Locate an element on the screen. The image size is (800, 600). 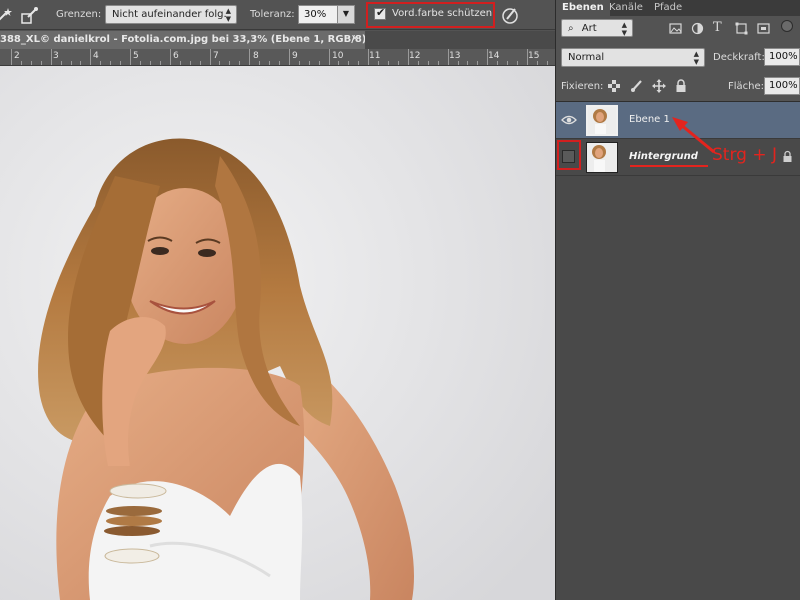
blend-mode-dropdown: Normal ▲ ▼ is located at coordinates (633, 57).